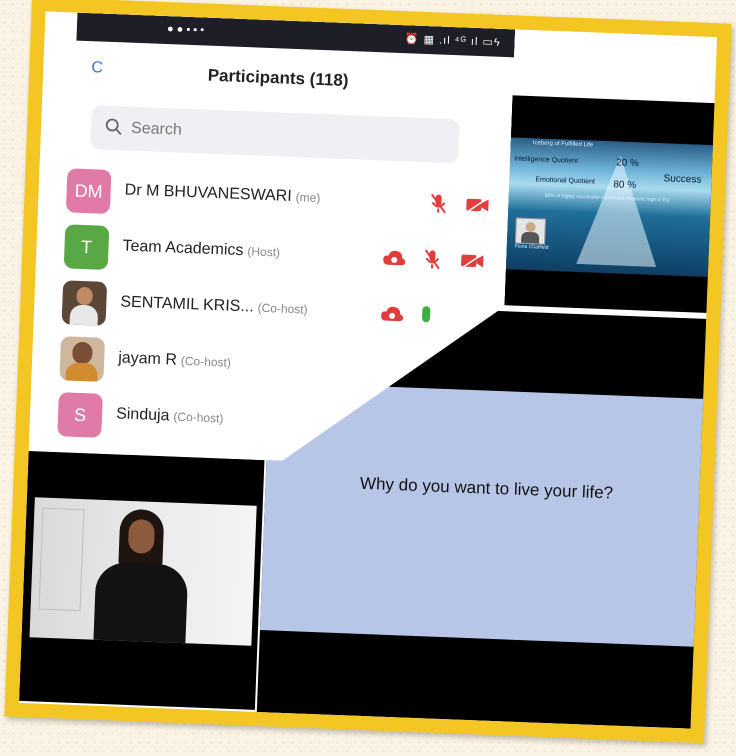 This screenshot has width=736, height=756. What do you see at coordinates (452, 41) in the screenshot?
I see `status-right-icons: ⏰ ▦ .ıl ⁴ᴳ ıl ▭ϟ` at bounding box center [452, 41].